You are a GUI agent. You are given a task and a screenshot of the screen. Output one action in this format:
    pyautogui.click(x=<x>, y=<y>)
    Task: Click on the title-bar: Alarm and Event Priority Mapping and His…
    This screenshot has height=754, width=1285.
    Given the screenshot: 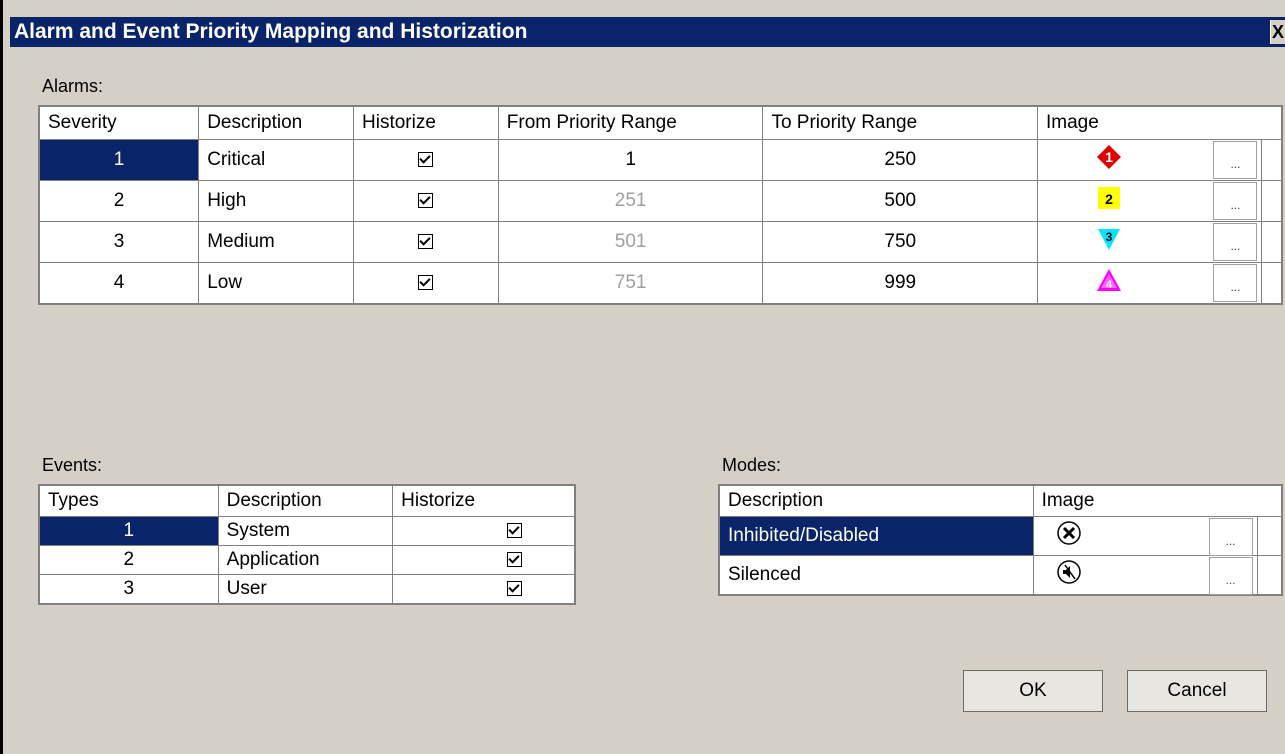 What is the action you would take?
    pyautogui.click(x=647, y=32)
    